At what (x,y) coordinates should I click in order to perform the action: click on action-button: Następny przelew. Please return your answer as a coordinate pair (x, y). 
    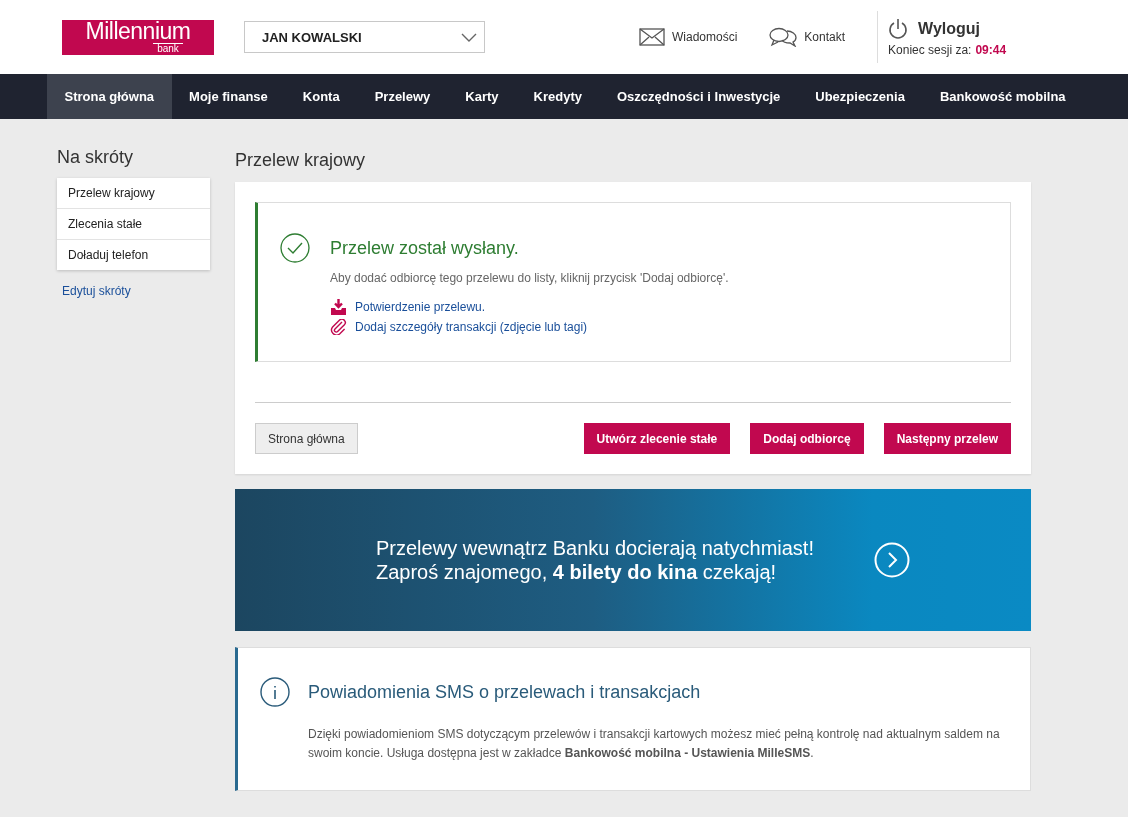
    Looking at the image, I should click on (947, 438).